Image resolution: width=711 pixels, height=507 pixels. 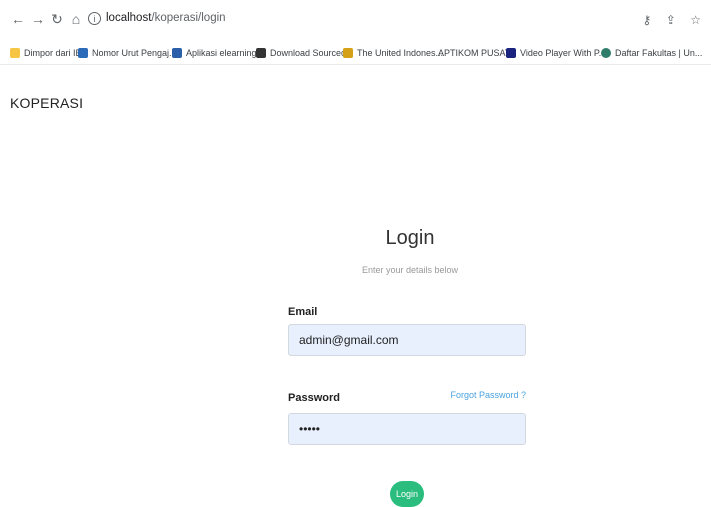 What do you see at coordinates (695, 20) in the screenshot?
I see `bookmark-star-icon: ☆` at bounding box center [695, 20].